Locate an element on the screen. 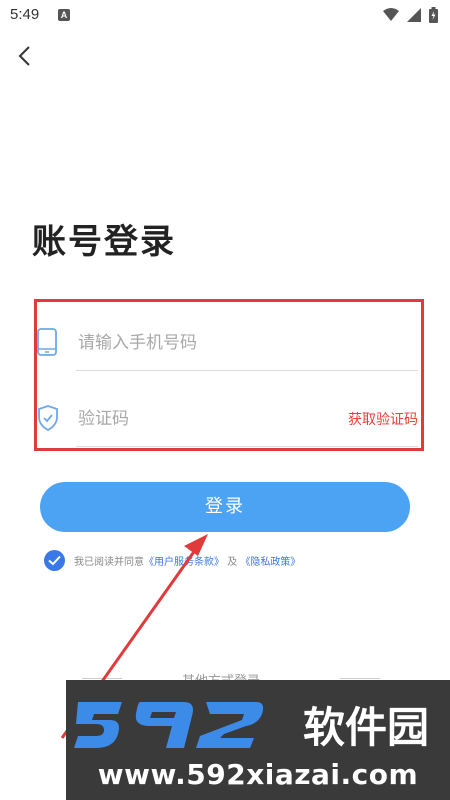 The height and width of the screenshot is (800, 450). watermark-logo: 软件园 is located at coordinates (251, 727).